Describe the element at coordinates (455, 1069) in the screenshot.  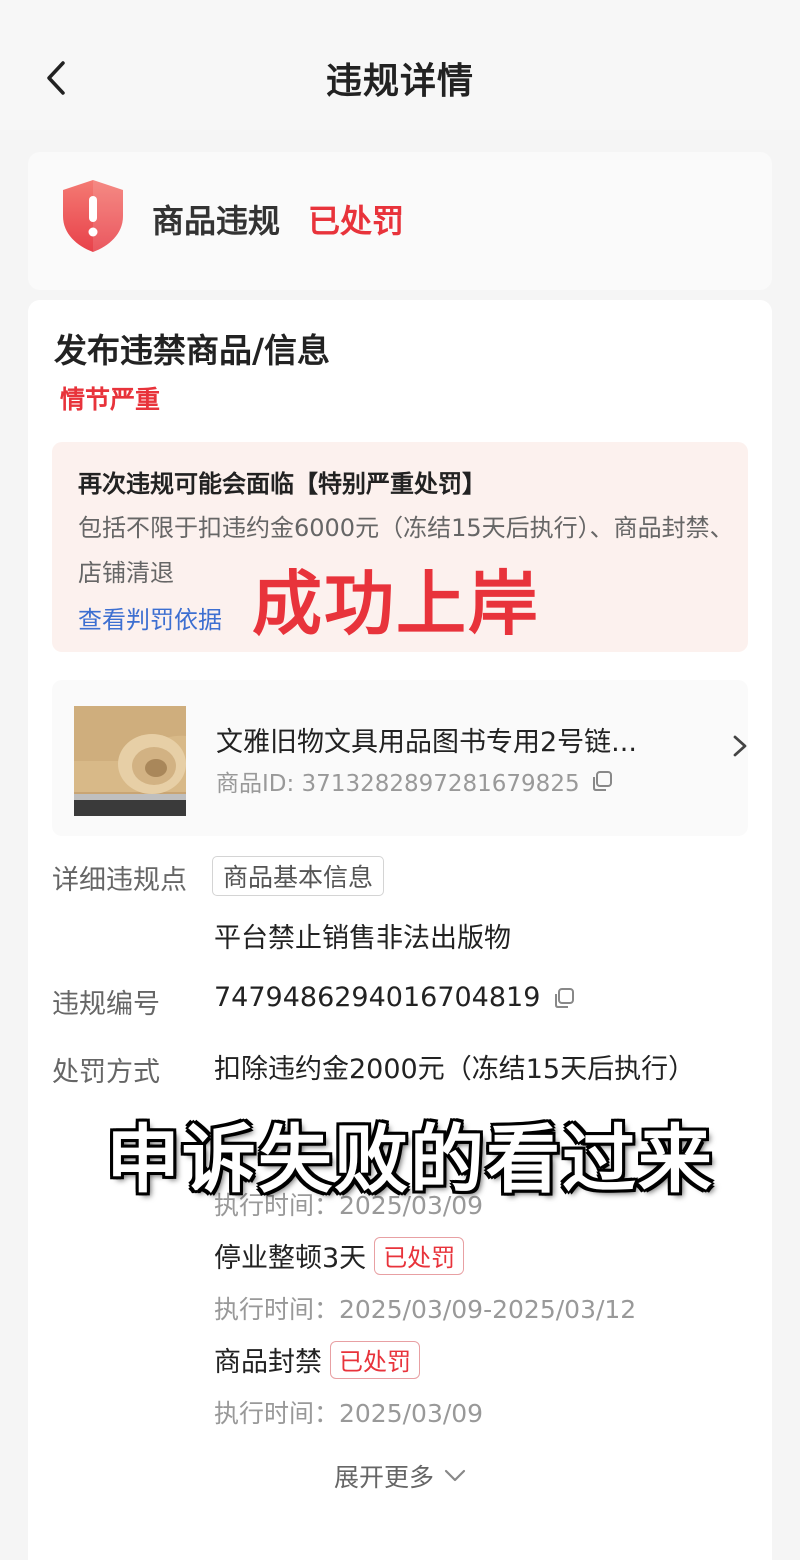
I see `penalty-1-text: 扣除违约金2000元（冻结15天后执行）` at that location.